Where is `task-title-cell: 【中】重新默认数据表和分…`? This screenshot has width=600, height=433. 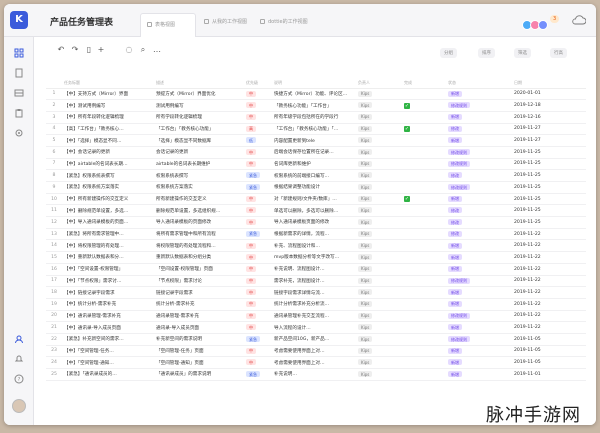
task-title-cell: 【中】重新默认数据表和分… is located at coordinates (108, 257).